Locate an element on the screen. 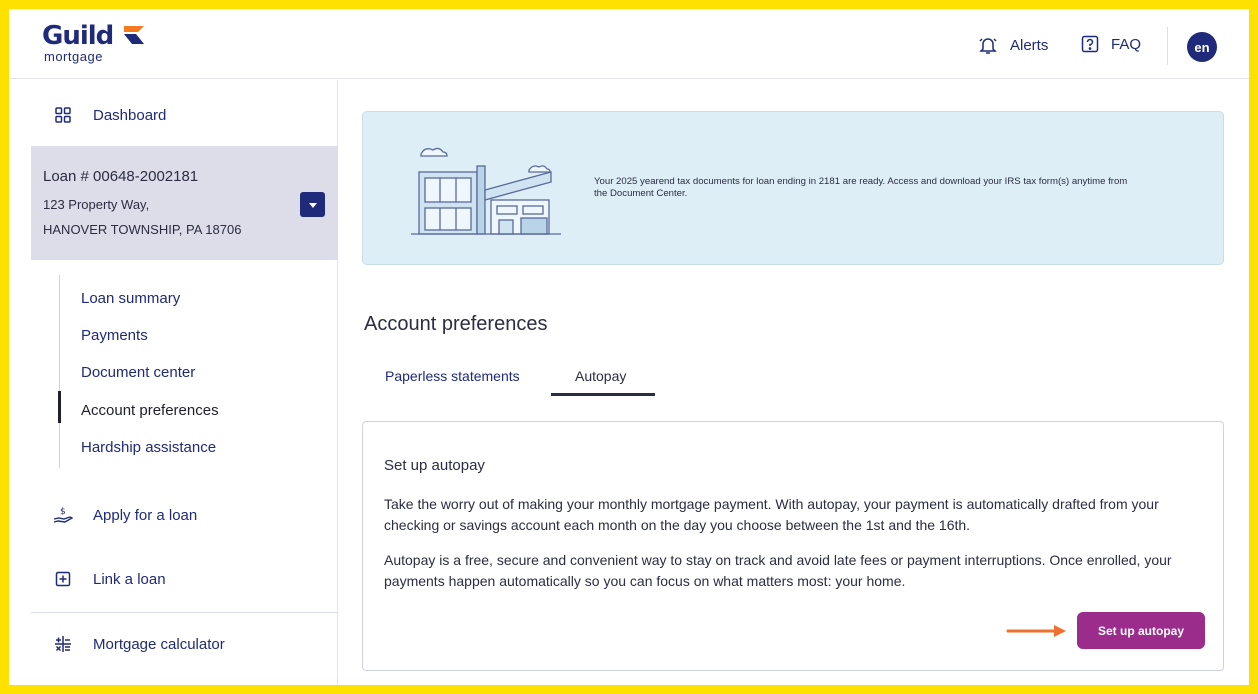 The width and height of the screenshot is (1258, 694). logo-subtext: mortgage is located at coordinates (73, 56).